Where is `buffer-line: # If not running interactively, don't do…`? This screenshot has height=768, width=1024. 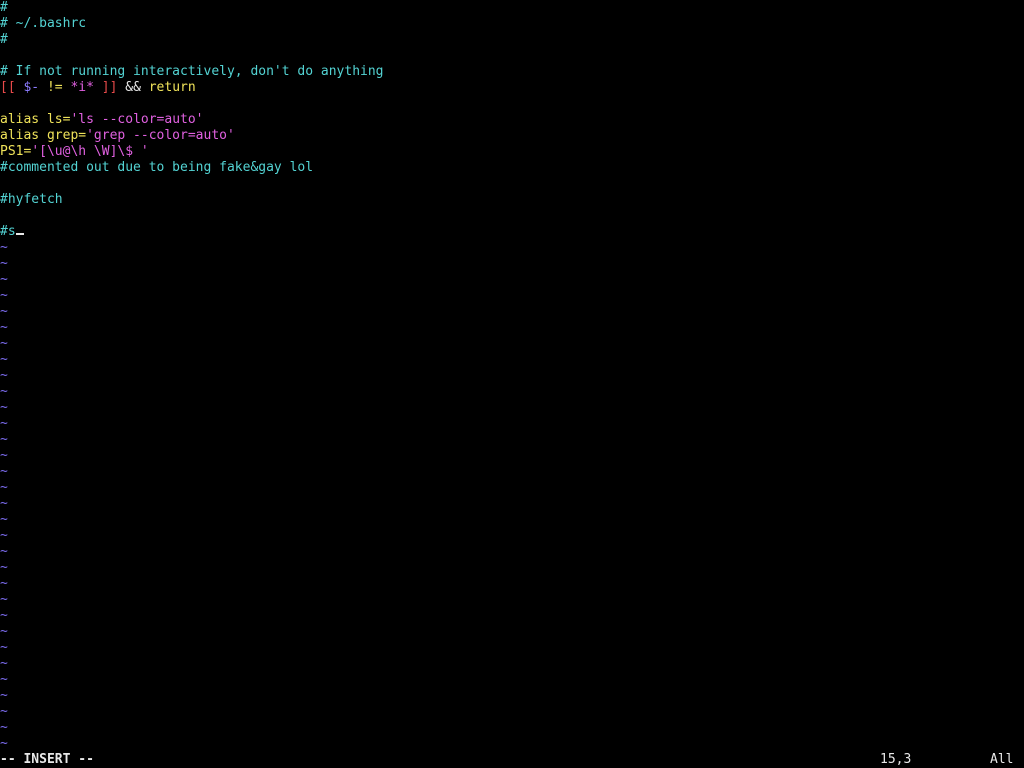 buffer-line: # If not running interactively, don't do… is located at coordinates (512, 72).